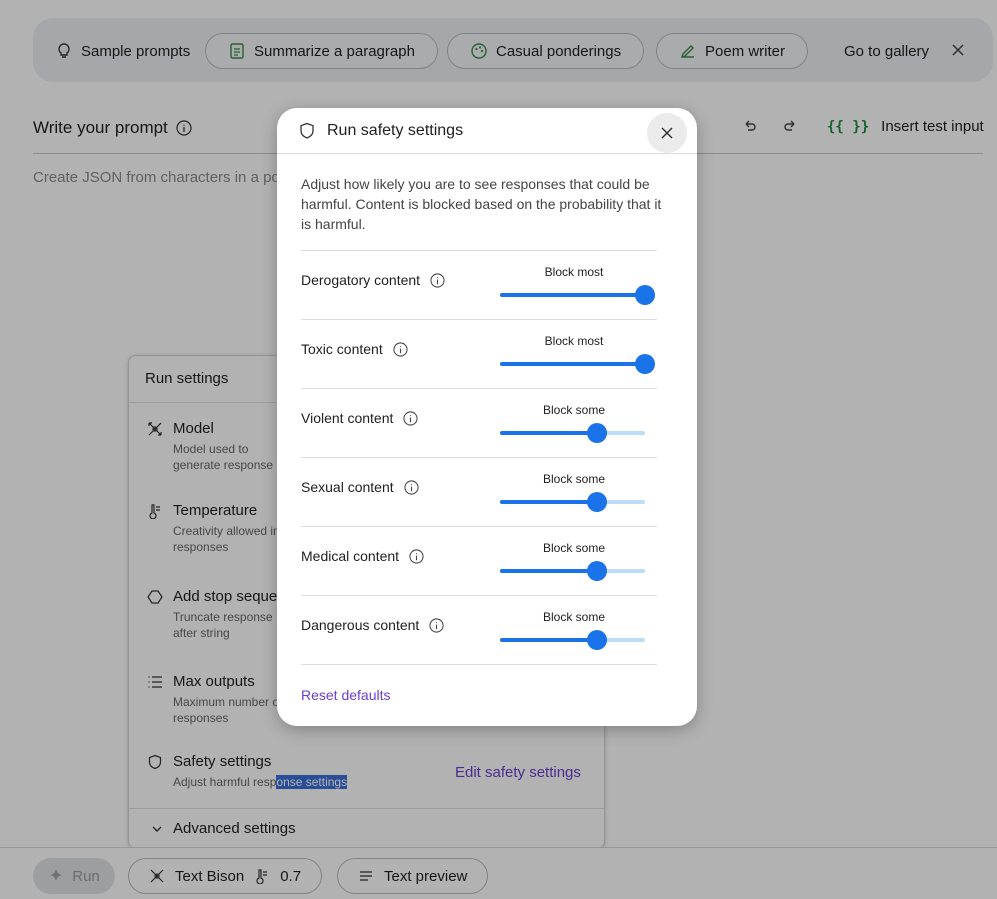 The width and height of the screenshot is (997, 899). I want to click on dialog-header: Run safety settings, so click(487, 131).